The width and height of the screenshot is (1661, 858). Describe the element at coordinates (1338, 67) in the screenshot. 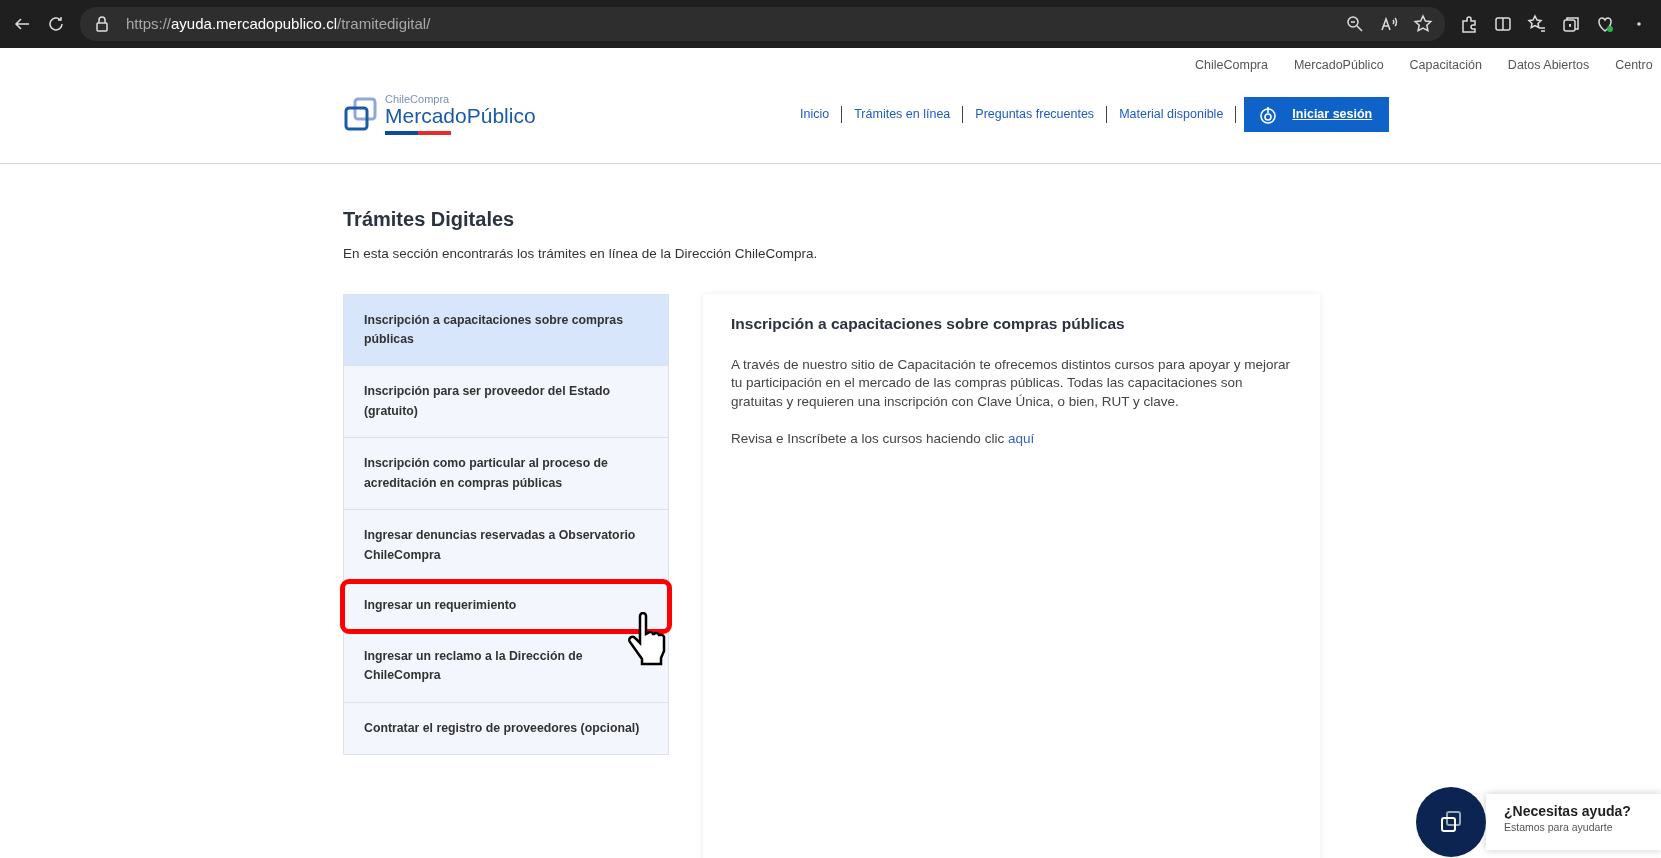

I see `top-link: MercadoPúblico` at that location.